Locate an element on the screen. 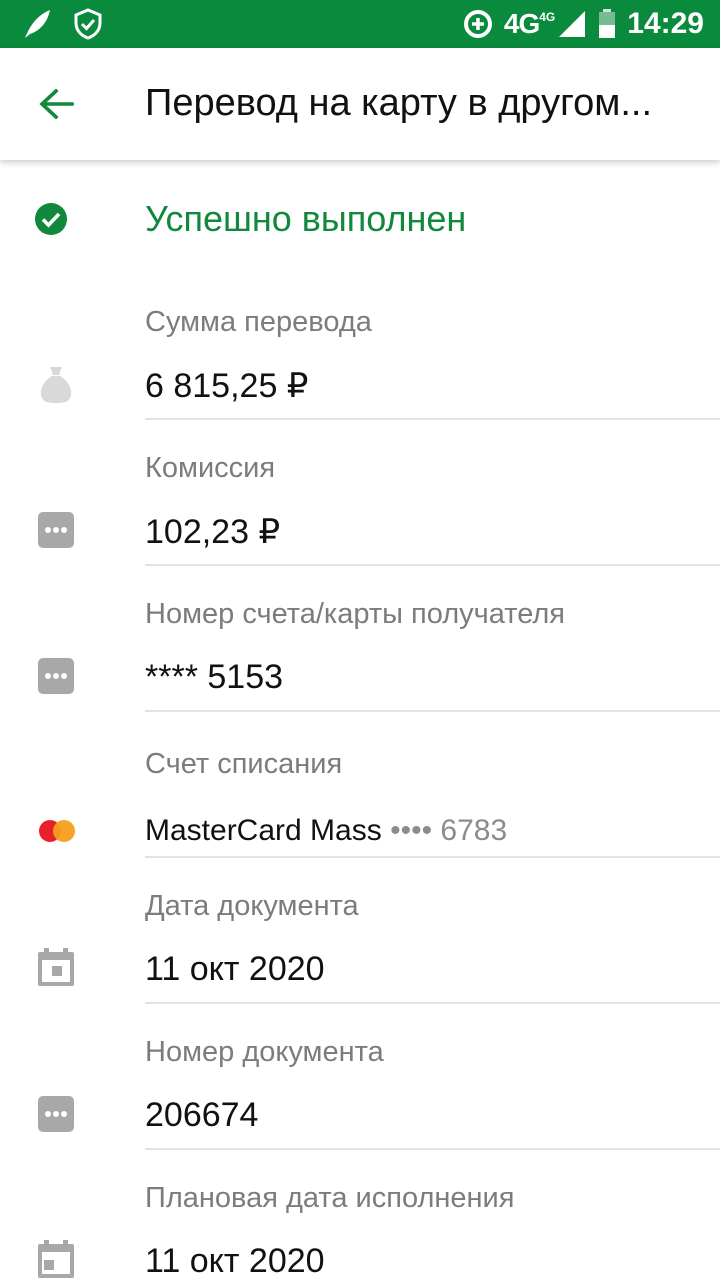  detail-label: Номер счета/карты получателя is located at coordinates (355, 614).